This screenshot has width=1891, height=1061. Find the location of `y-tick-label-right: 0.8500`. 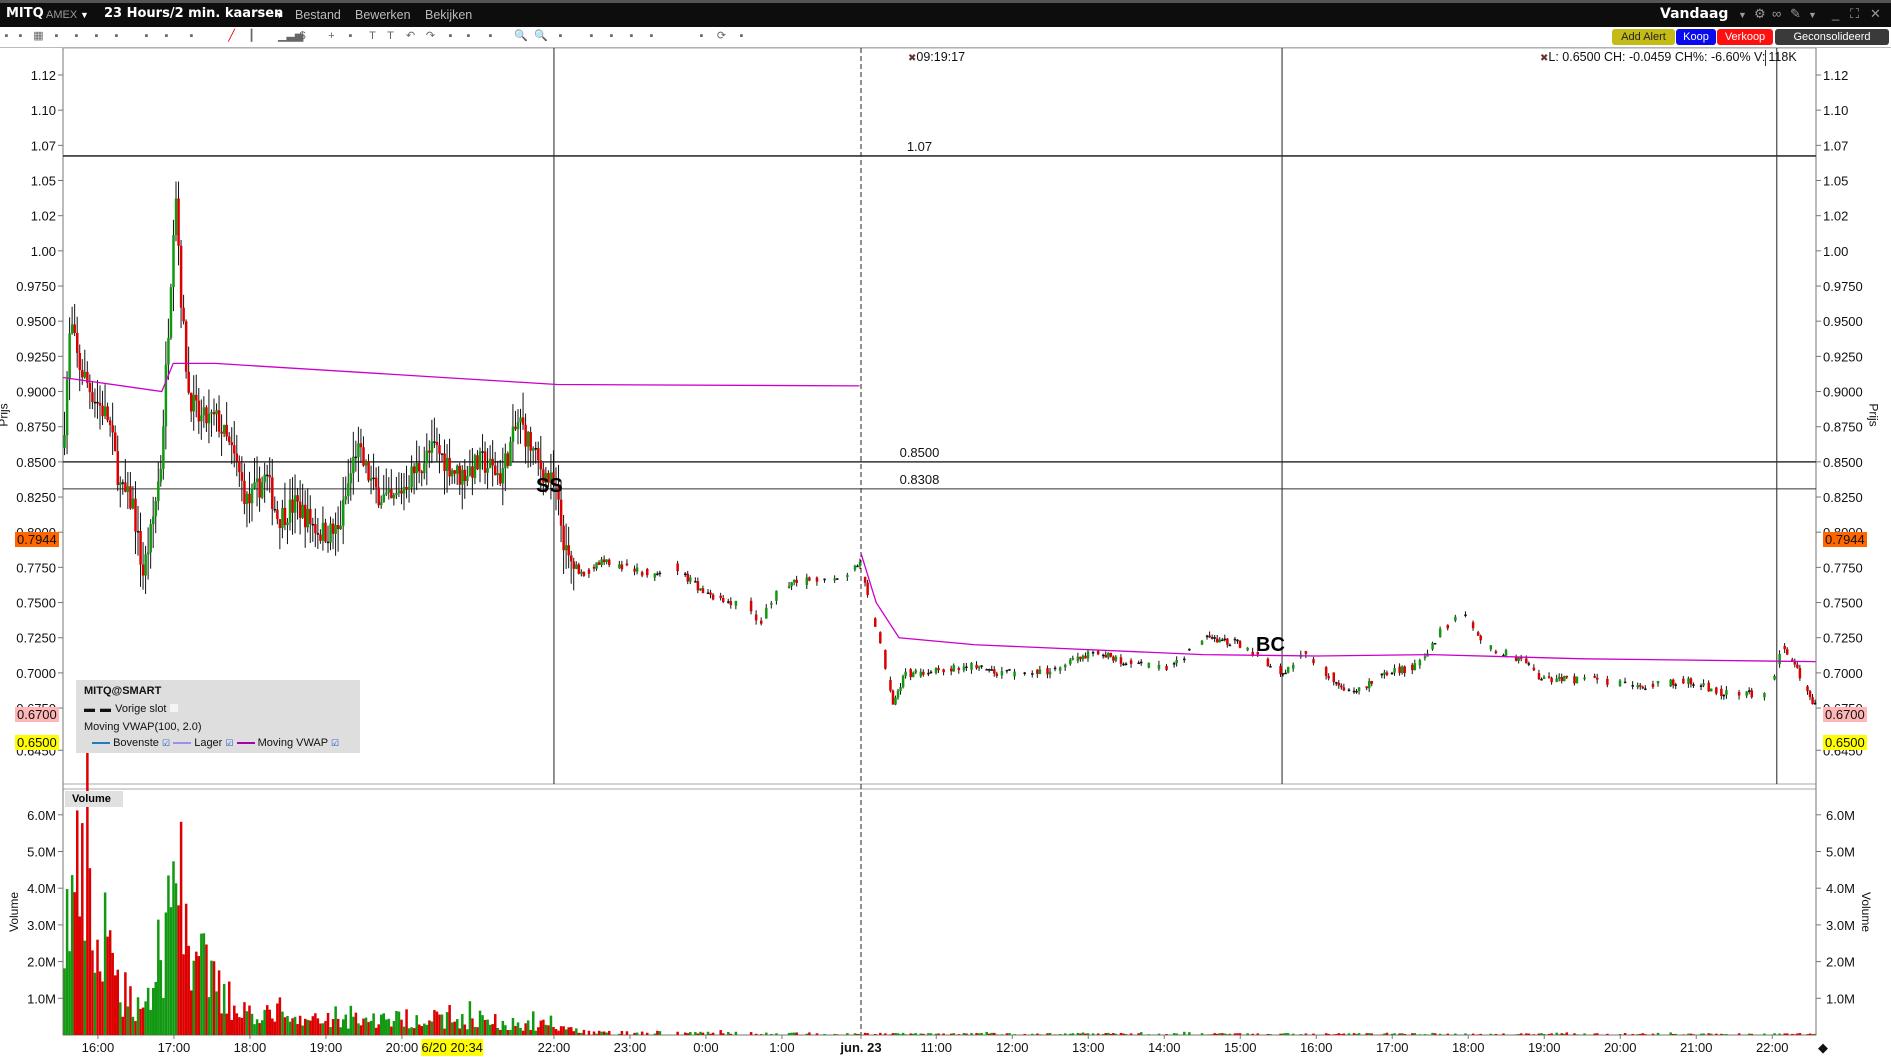

y-tick-label-right: 0.8500 is located at coordinates (1843, 462).